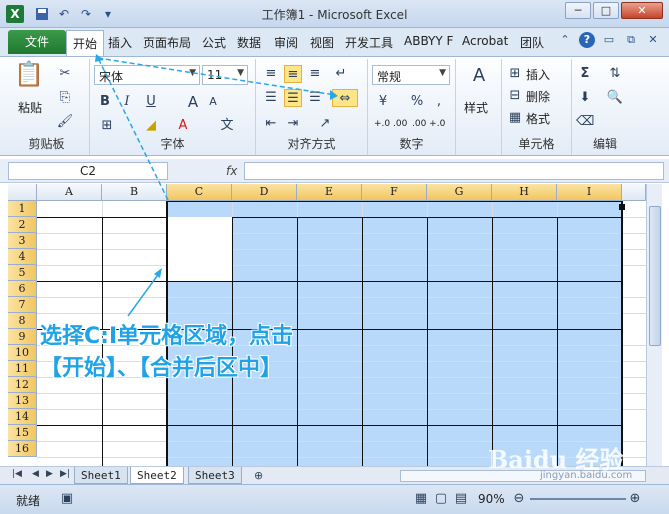 This screenshot has width=669, height=514. Describe the element at coordinates (157, 475) in the screenshot. I see `sheet-tab-2: Sheet2` at that location.